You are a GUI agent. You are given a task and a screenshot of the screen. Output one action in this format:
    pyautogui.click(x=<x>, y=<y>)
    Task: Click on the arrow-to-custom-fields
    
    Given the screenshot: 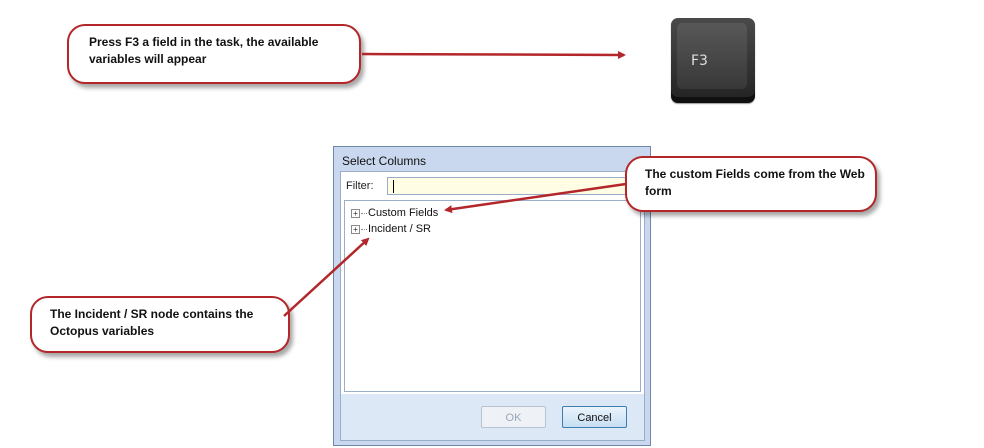 What is the action you would take?
    pyautogui.click(x=535, y=198)
    